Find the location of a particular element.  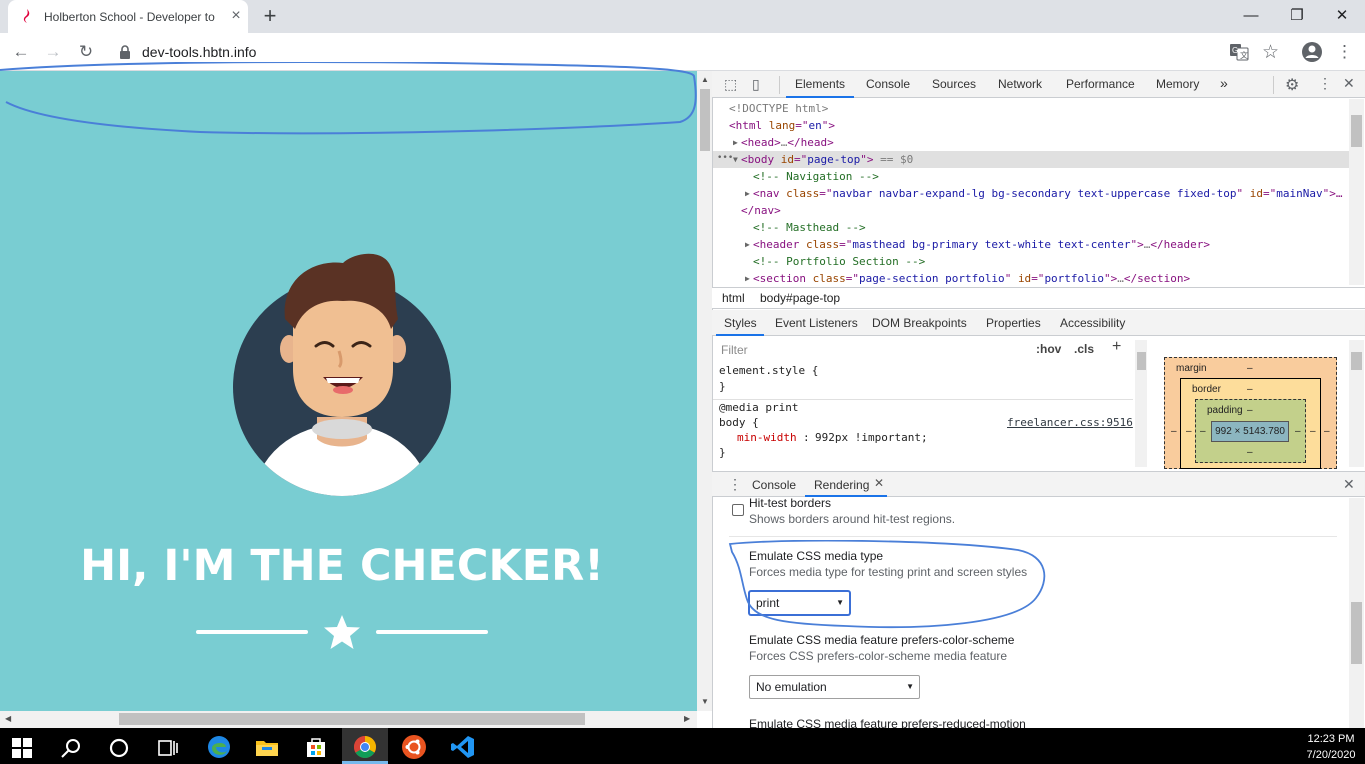

scroll-down-icon: ▼ is located at coordinates (705, 701).